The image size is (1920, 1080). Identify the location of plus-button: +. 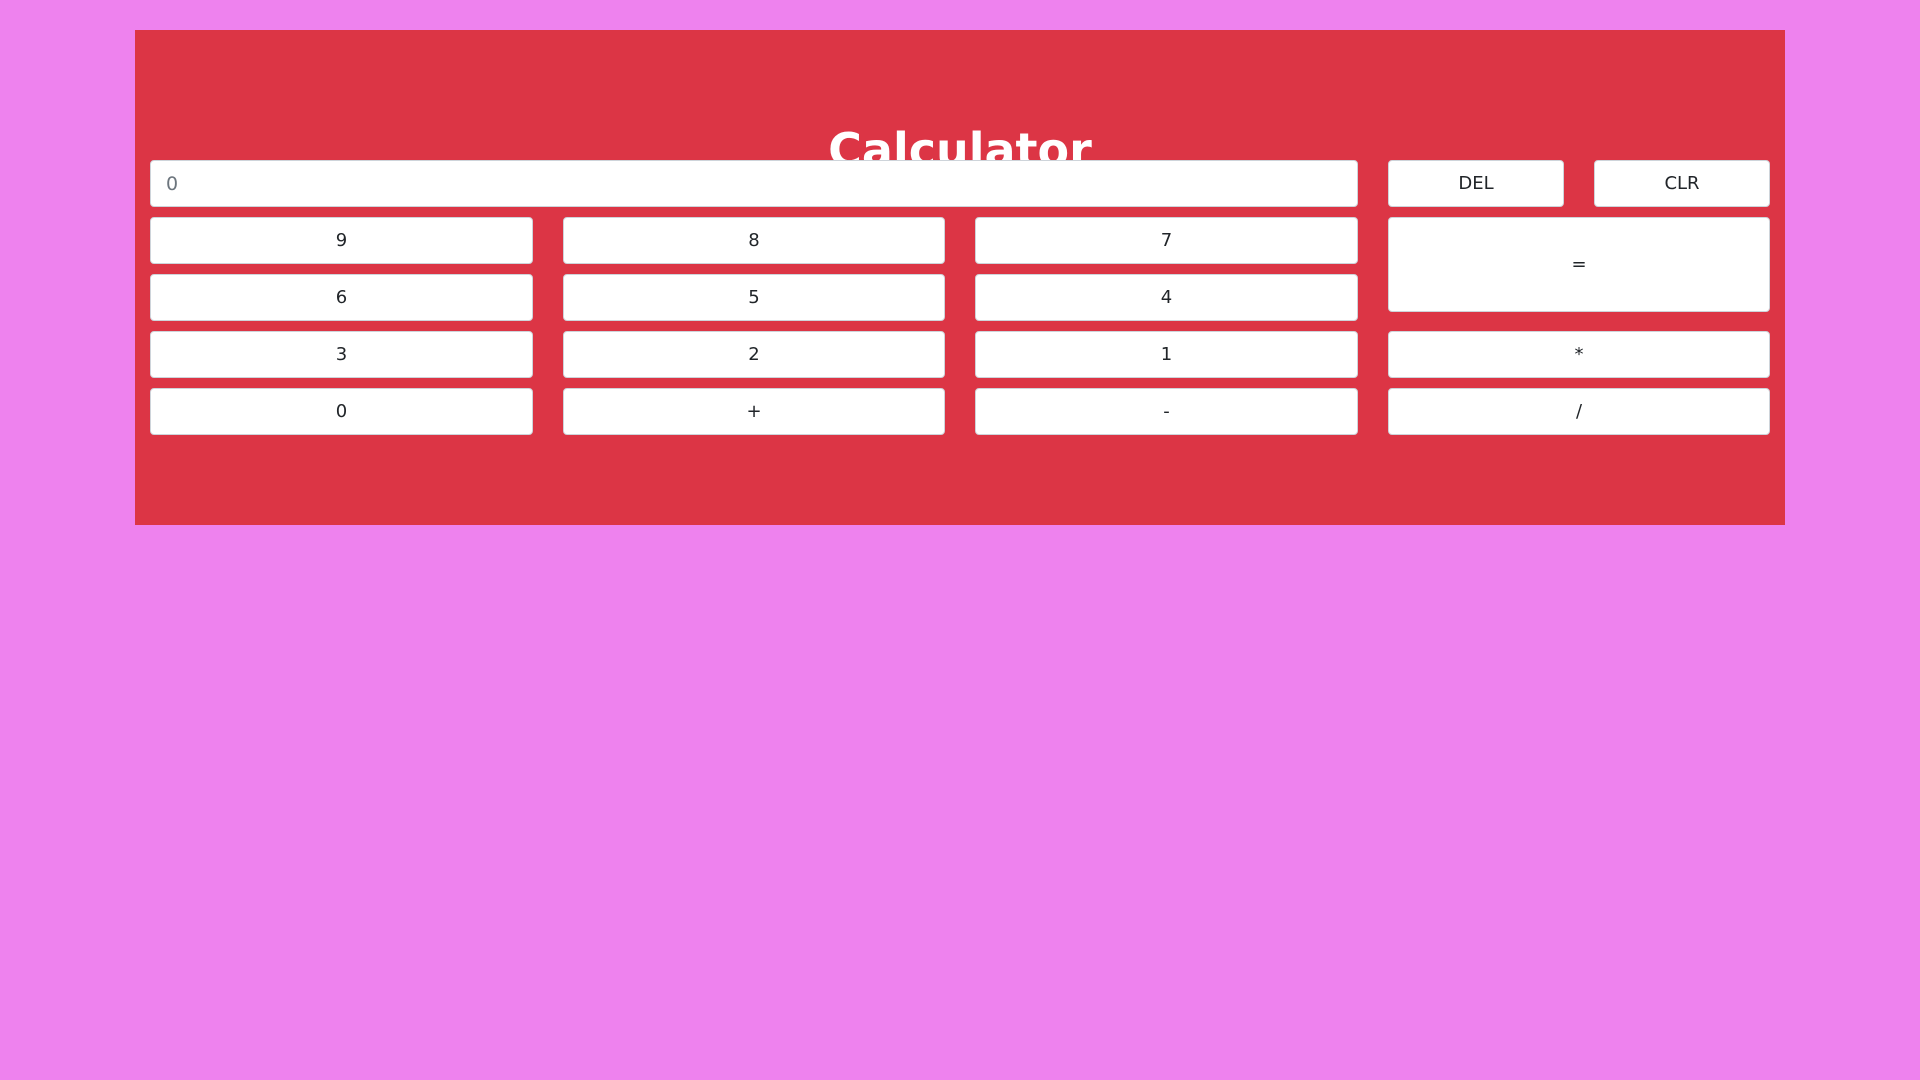
(754, 411).